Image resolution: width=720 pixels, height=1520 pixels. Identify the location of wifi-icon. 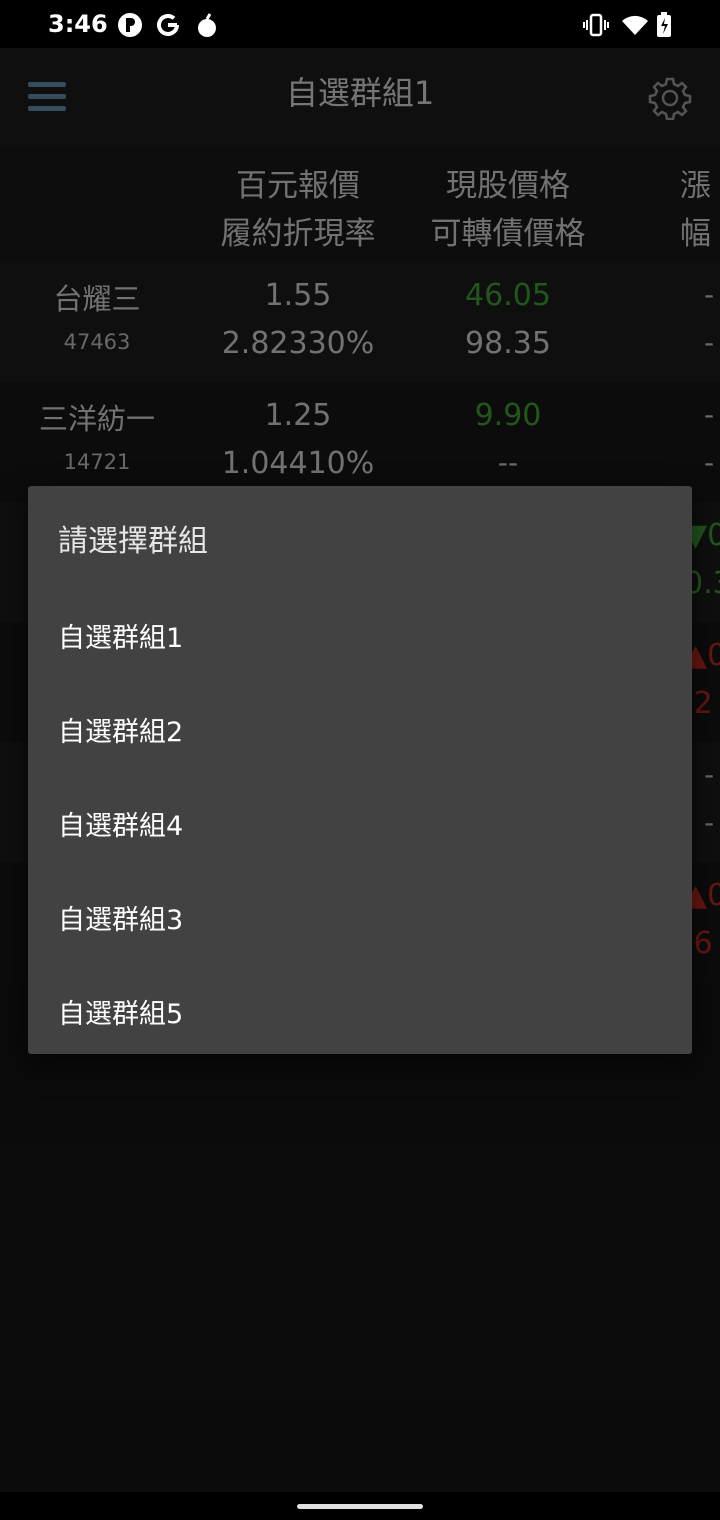
(635, 25).